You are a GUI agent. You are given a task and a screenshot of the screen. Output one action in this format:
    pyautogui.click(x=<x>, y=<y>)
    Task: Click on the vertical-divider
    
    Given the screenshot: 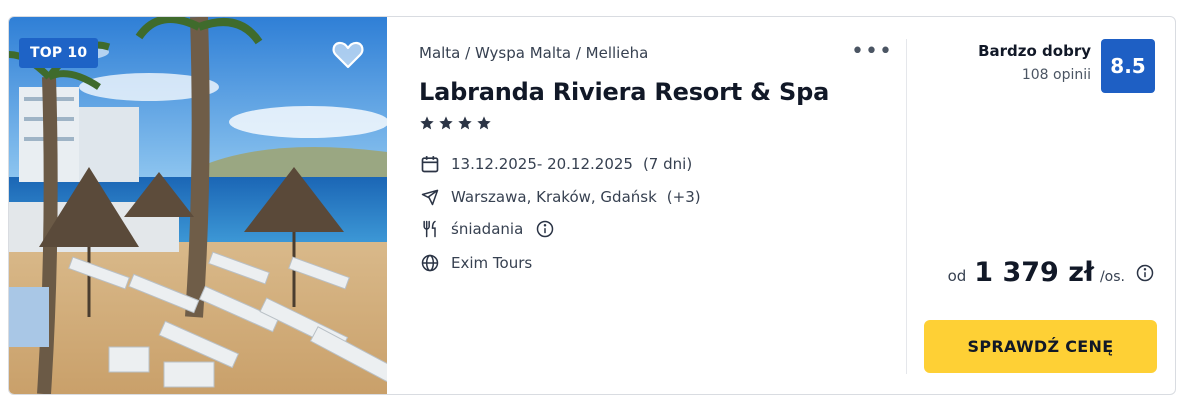 What is the action you would take?
    pyautogui.click(x=906, y=206)
    